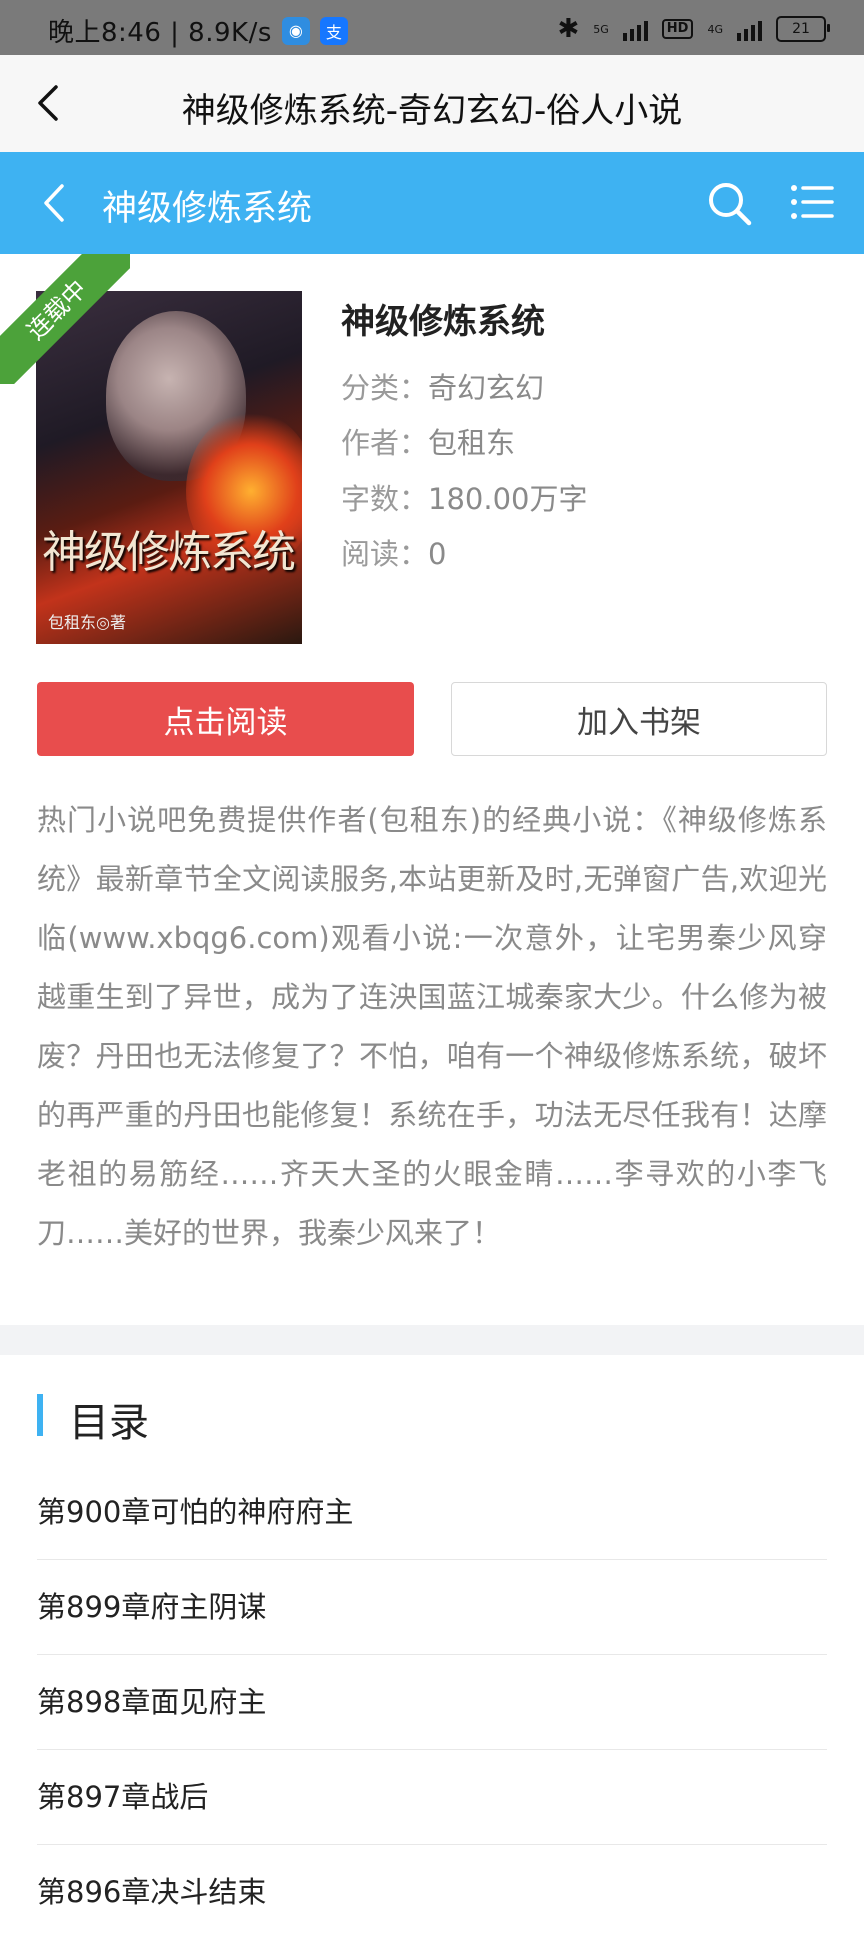  What do you see at coordinates (601, 29) in the screenshot?
I see `network-5g-label: 5G` at bounding box center [601, 29].